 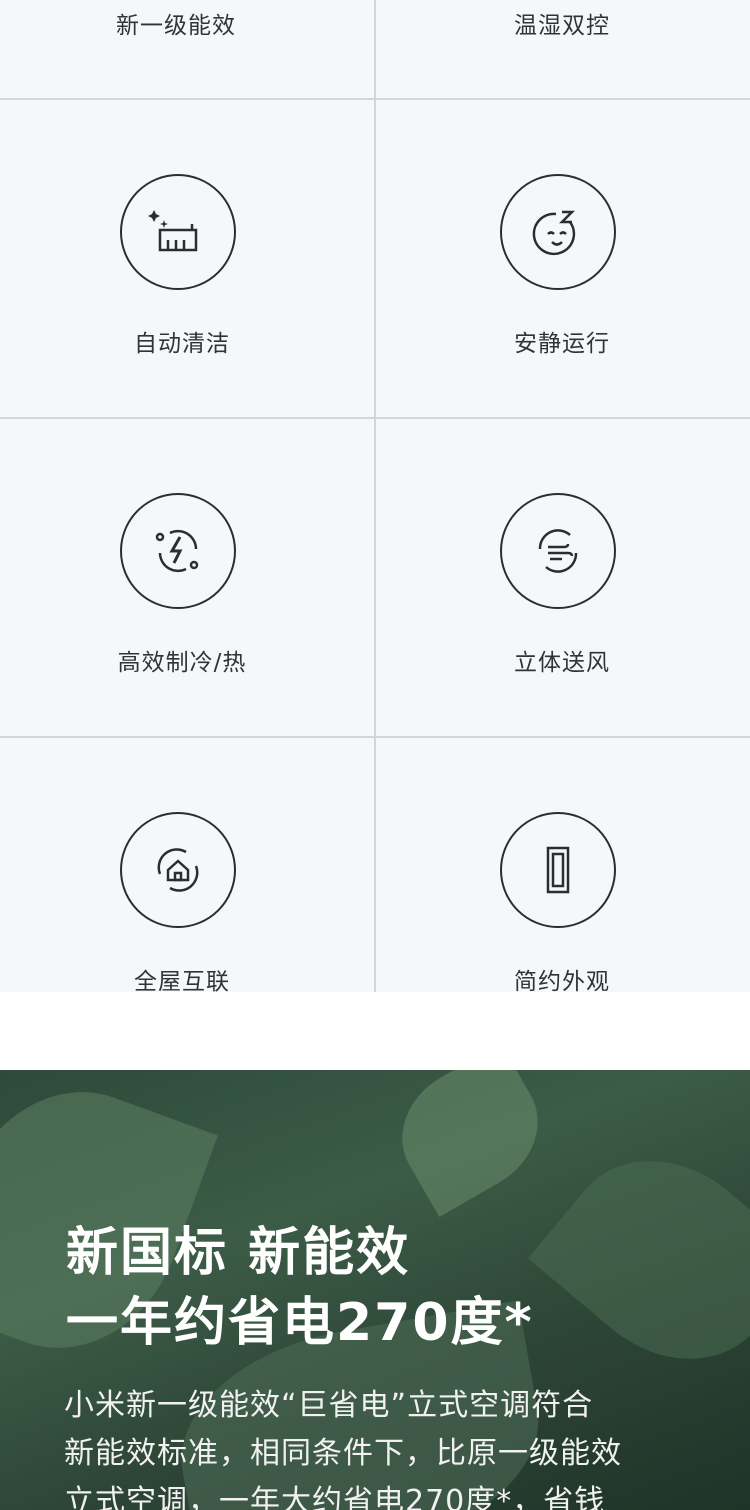 What do you see at coordinates (562, 982) in the screenshot?
I see `feature-label: 简约外观` at bounding box center [562, 982].